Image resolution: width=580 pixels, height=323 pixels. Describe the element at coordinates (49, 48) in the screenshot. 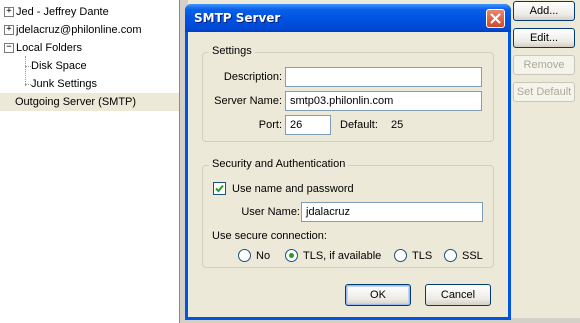

I see `tree-item-label: Local Folders` at that location.